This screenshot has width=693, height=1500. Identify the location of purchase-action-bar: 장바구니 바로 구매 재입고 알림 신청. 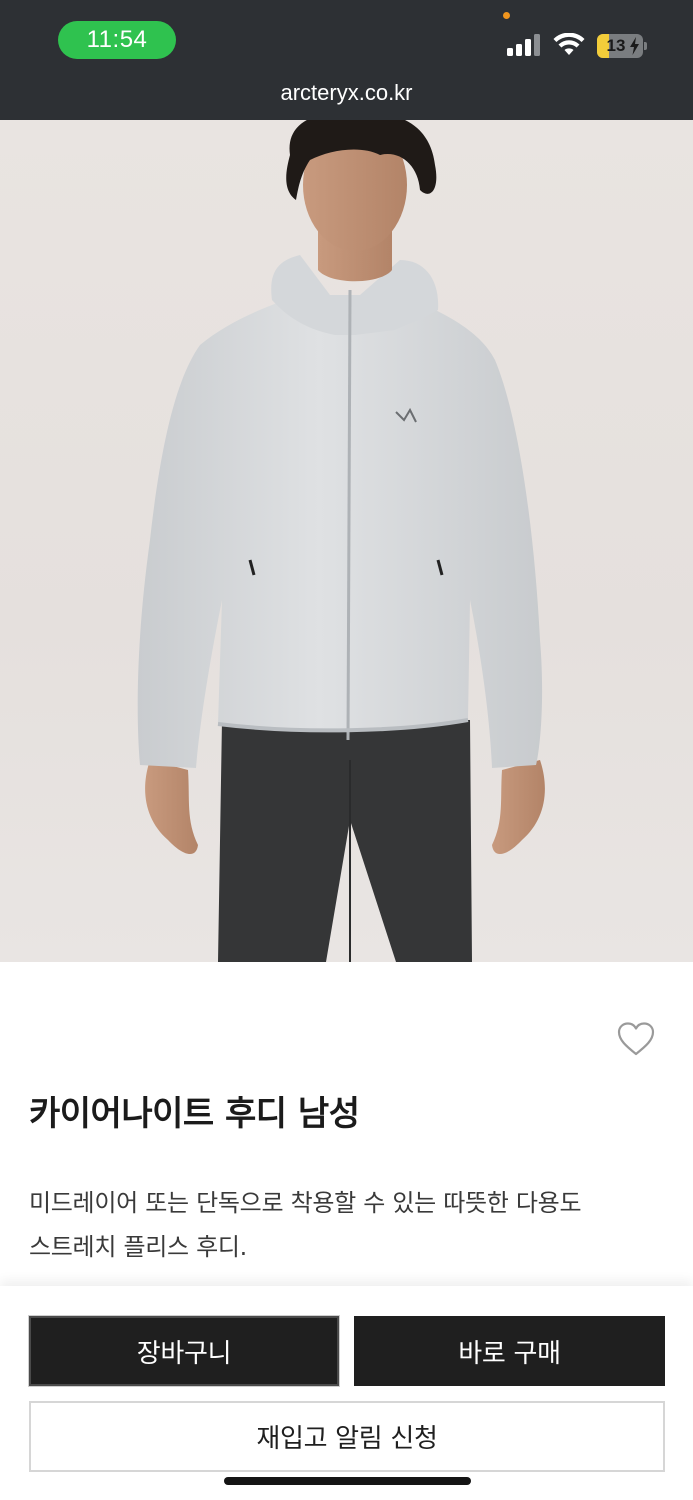
(346, 1393).